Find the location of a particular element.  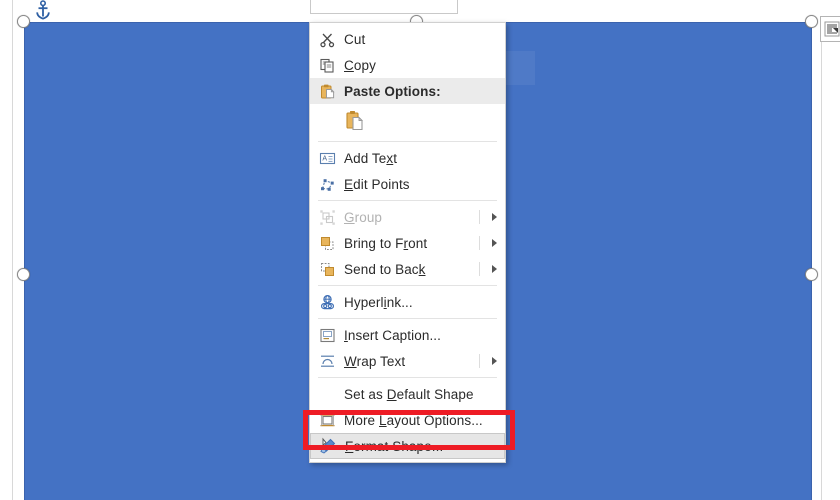

menu-item-bring-to-front: Bring to Front is located at coordinates (407, 243).